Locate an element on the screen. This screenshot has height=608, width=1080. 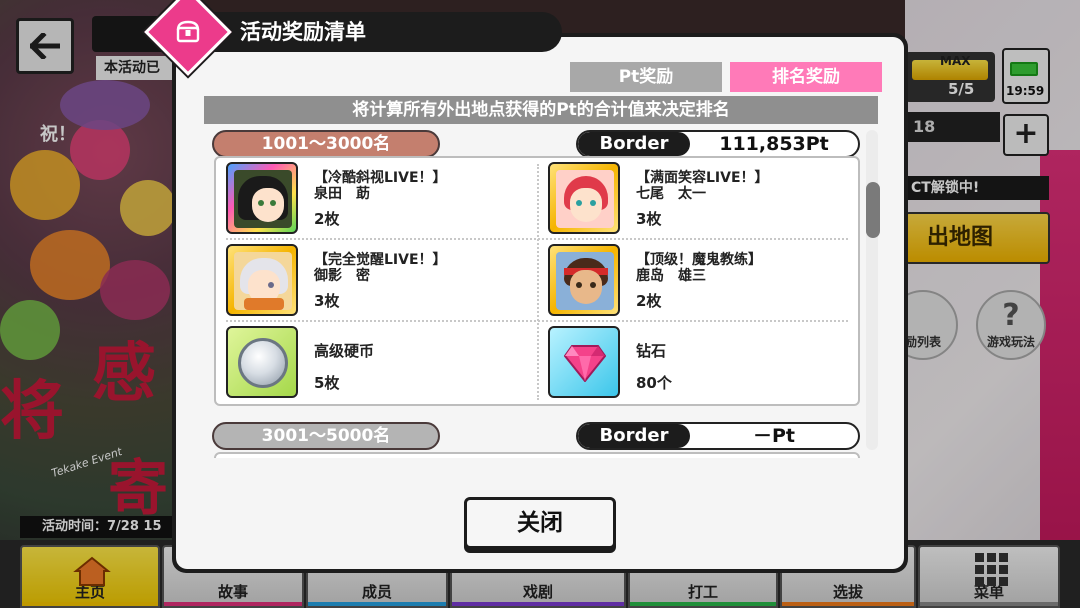
border-display: Border －Pt is located at coordinates (718, 436).